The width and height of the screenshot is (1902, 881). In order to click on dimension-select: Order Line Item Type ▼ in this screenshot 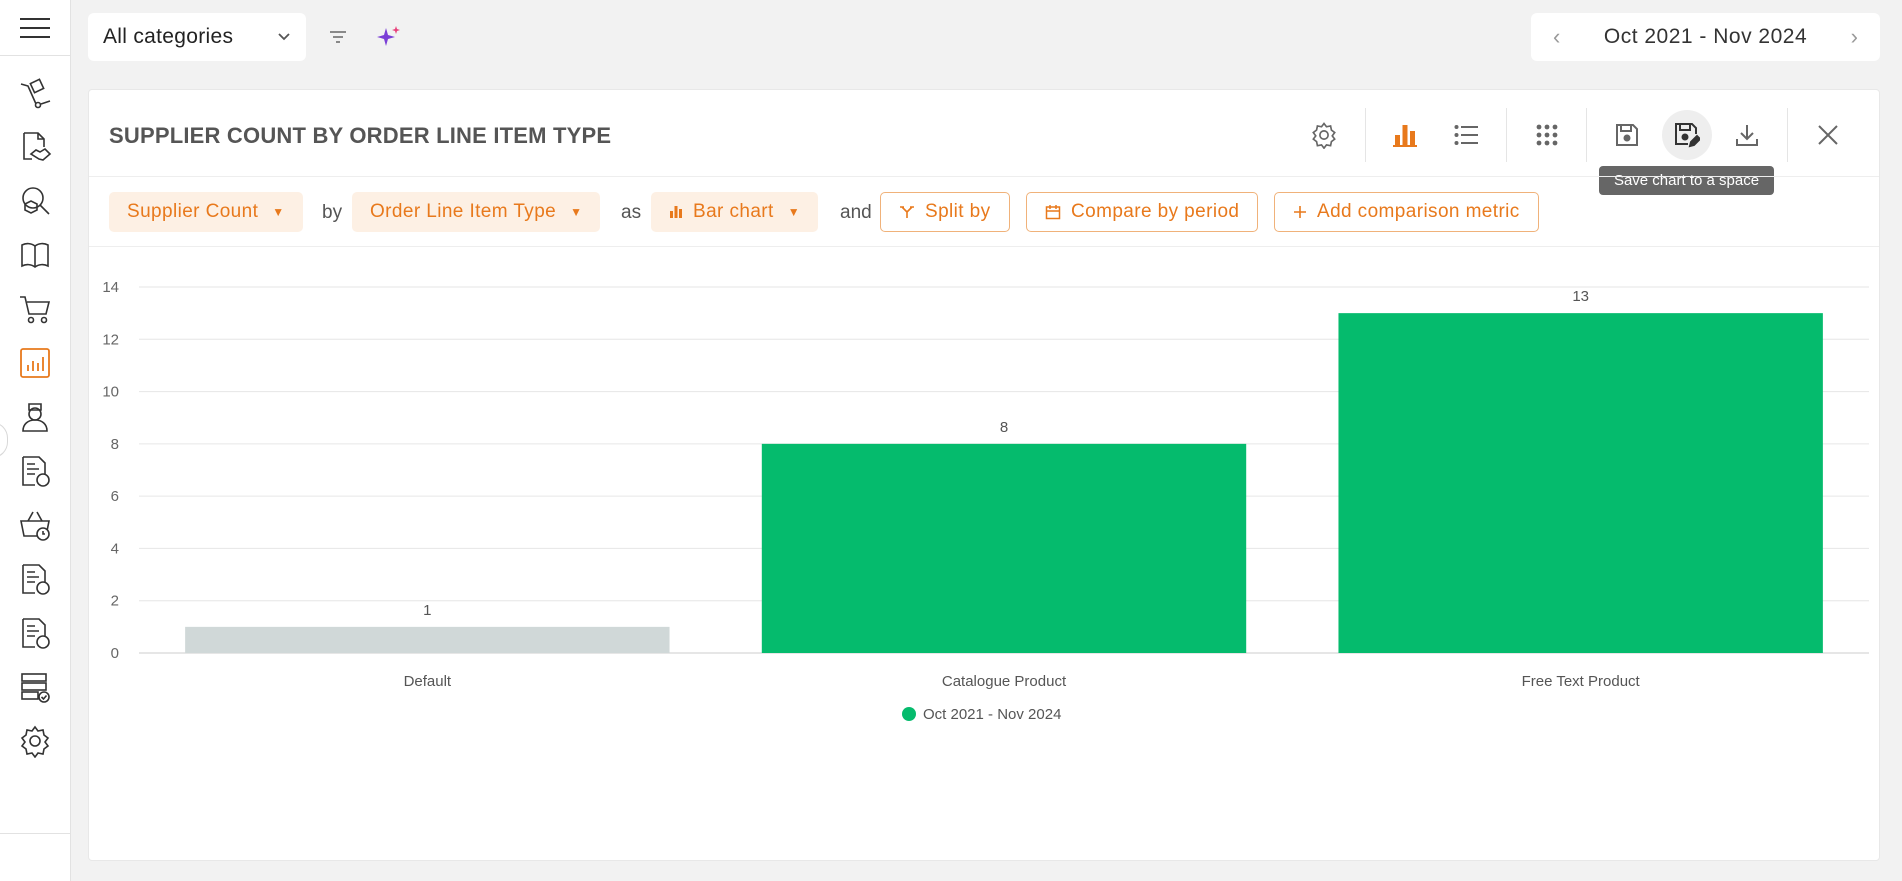, I will do `click(476, 212)`.